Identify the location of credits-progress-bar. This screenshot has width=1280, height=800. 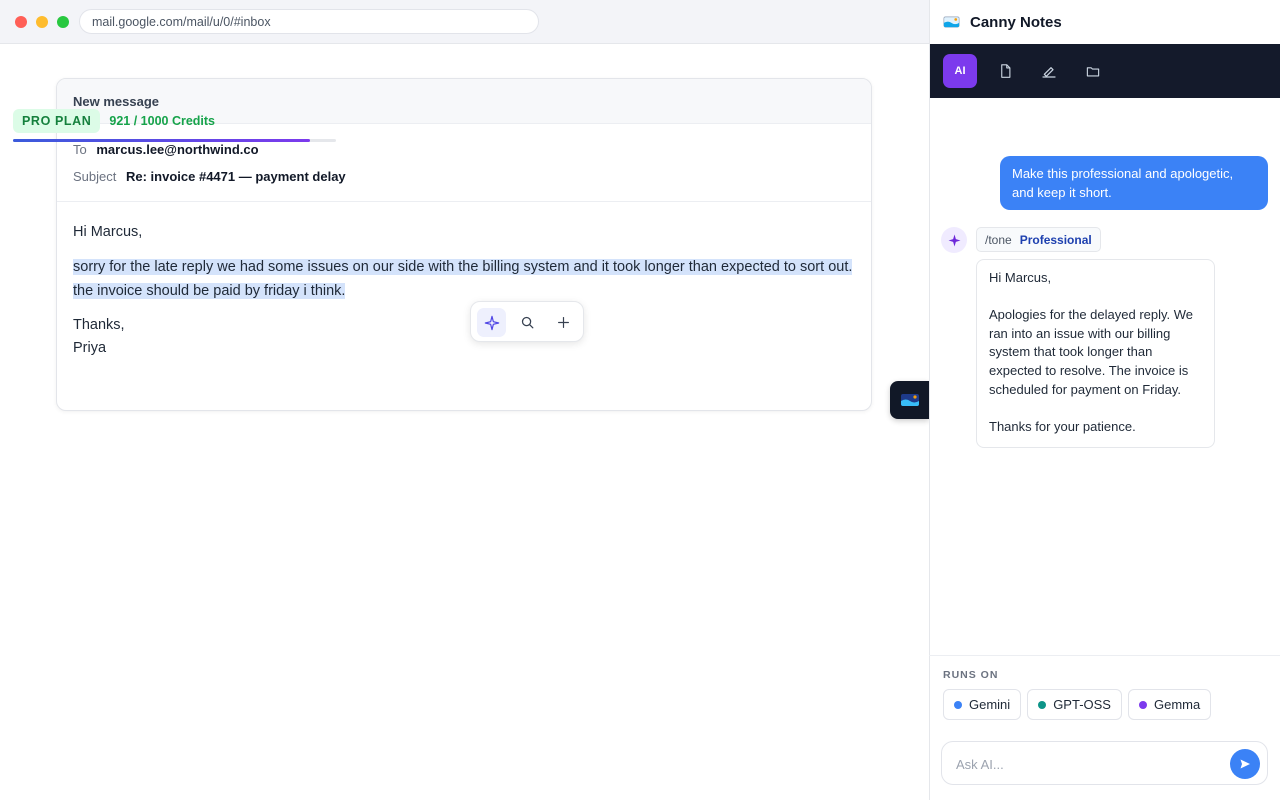
(174, 140).